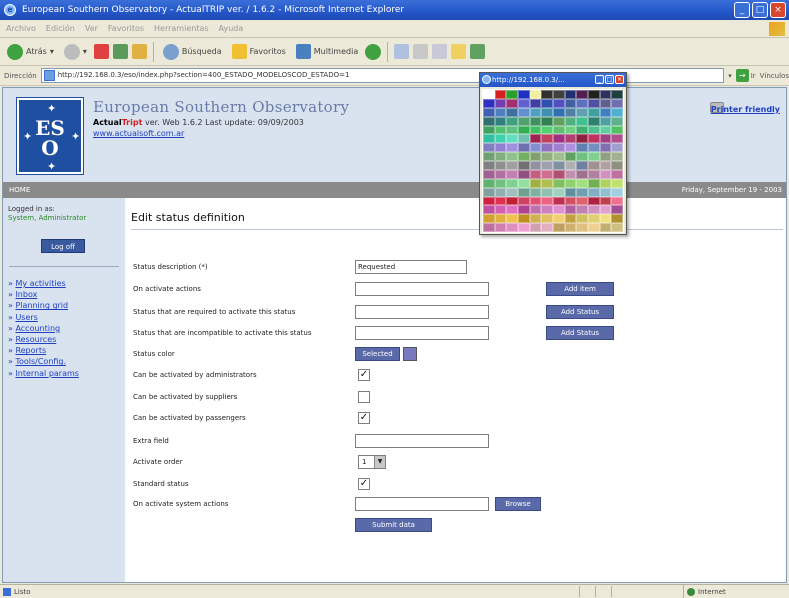 The height and width of the screenshot is (598, 789). I want to click on system-actions-file-input, so click(422, 504).